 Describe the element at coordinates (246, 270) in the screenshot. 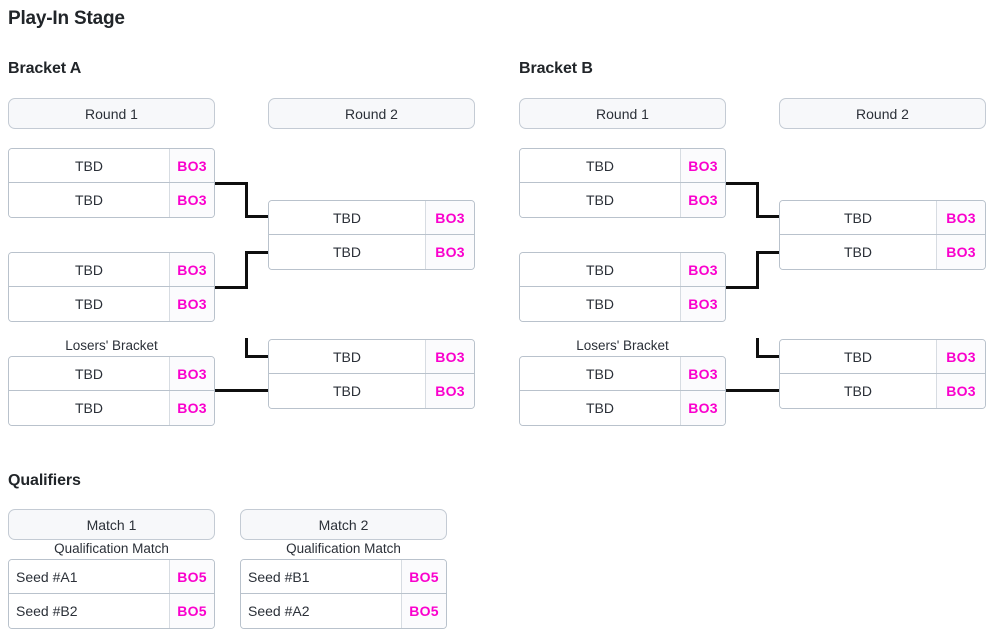

I see `connector-a-2-v` at that location.